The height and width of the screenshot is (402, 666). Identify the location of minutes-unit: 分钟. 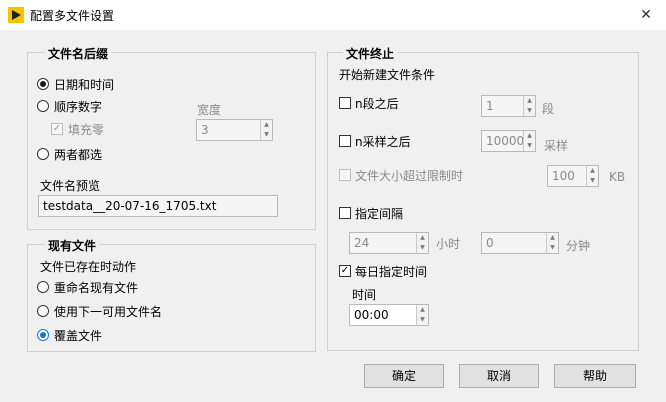
(578, 246).